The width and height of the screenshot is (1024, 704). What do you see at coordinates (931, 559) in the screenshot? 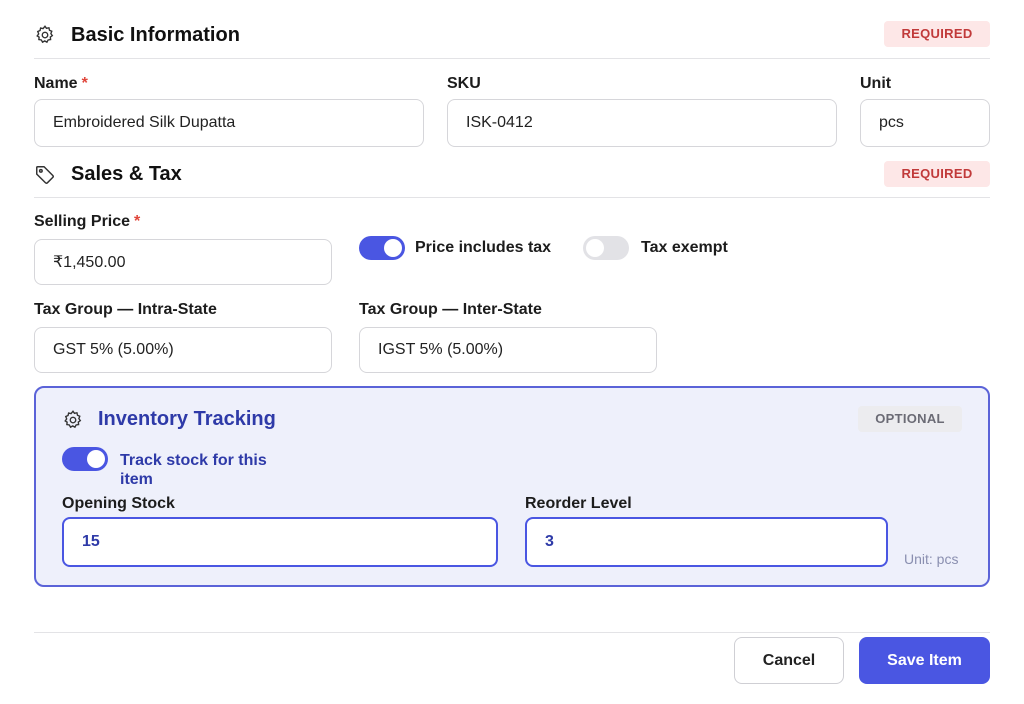
I see `unit-hint: Unit: pcs` at bounding box center [931, 559].